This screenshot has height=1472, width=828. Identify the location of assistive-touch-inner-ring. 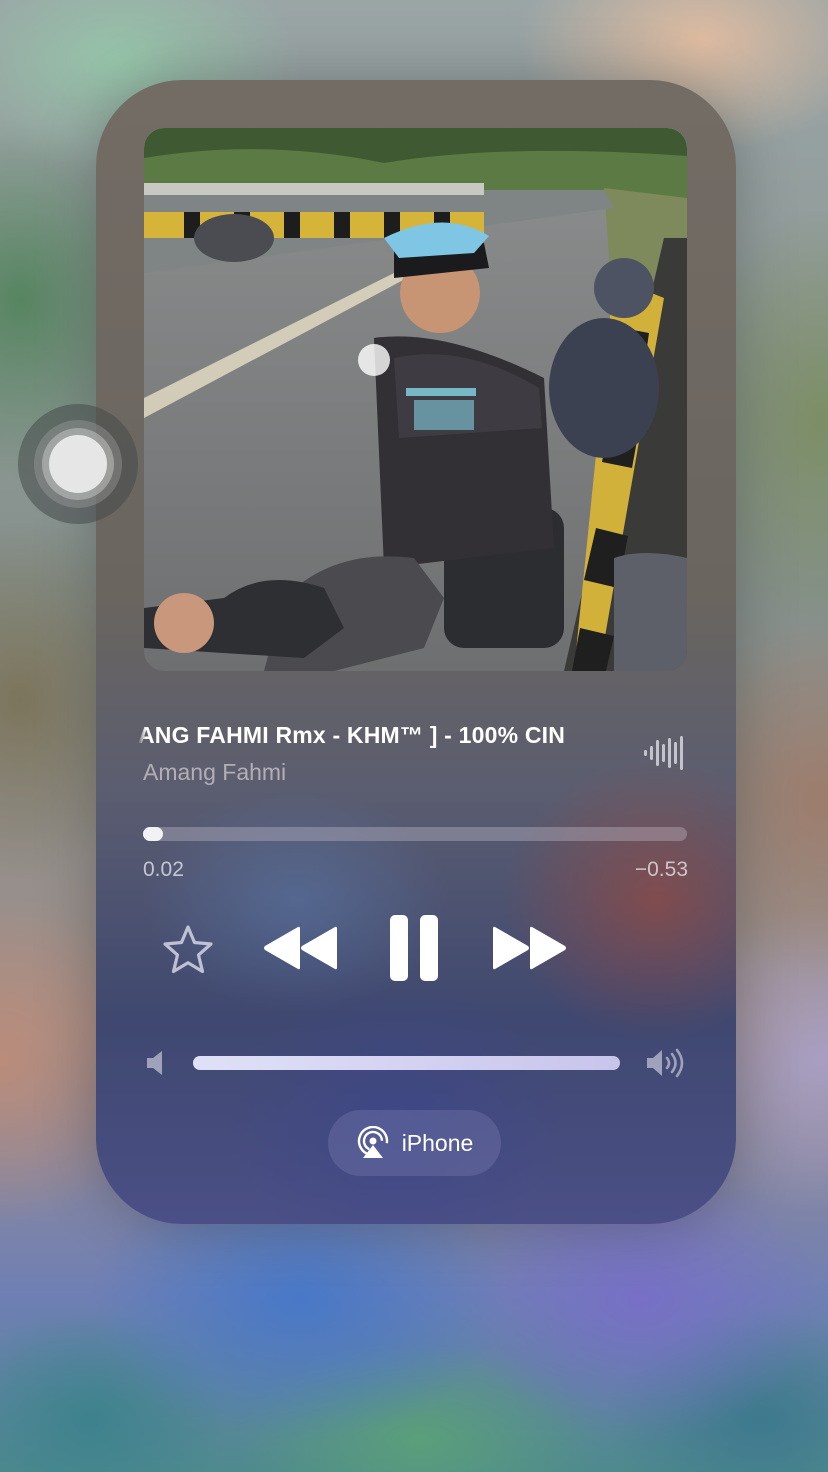
(78, 464).